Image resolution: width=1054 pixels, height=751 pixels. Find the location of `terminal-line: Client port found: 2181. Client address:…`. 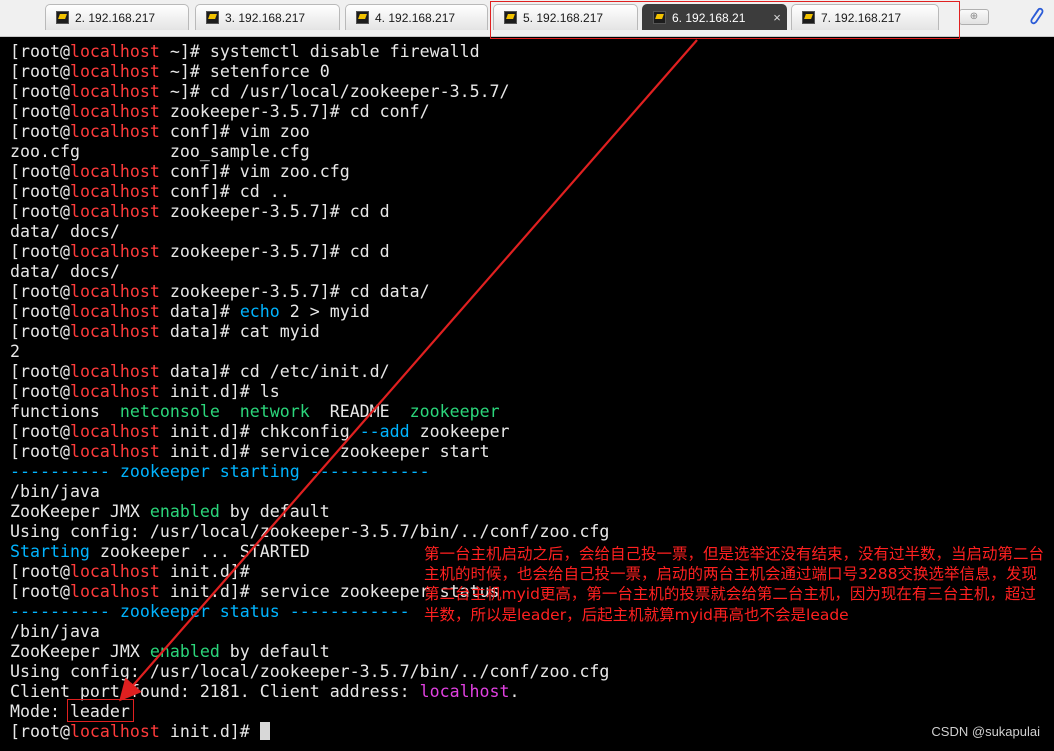

terminal-line: Client port found: 2181. Client address:… is located at coordinates (309, 692).